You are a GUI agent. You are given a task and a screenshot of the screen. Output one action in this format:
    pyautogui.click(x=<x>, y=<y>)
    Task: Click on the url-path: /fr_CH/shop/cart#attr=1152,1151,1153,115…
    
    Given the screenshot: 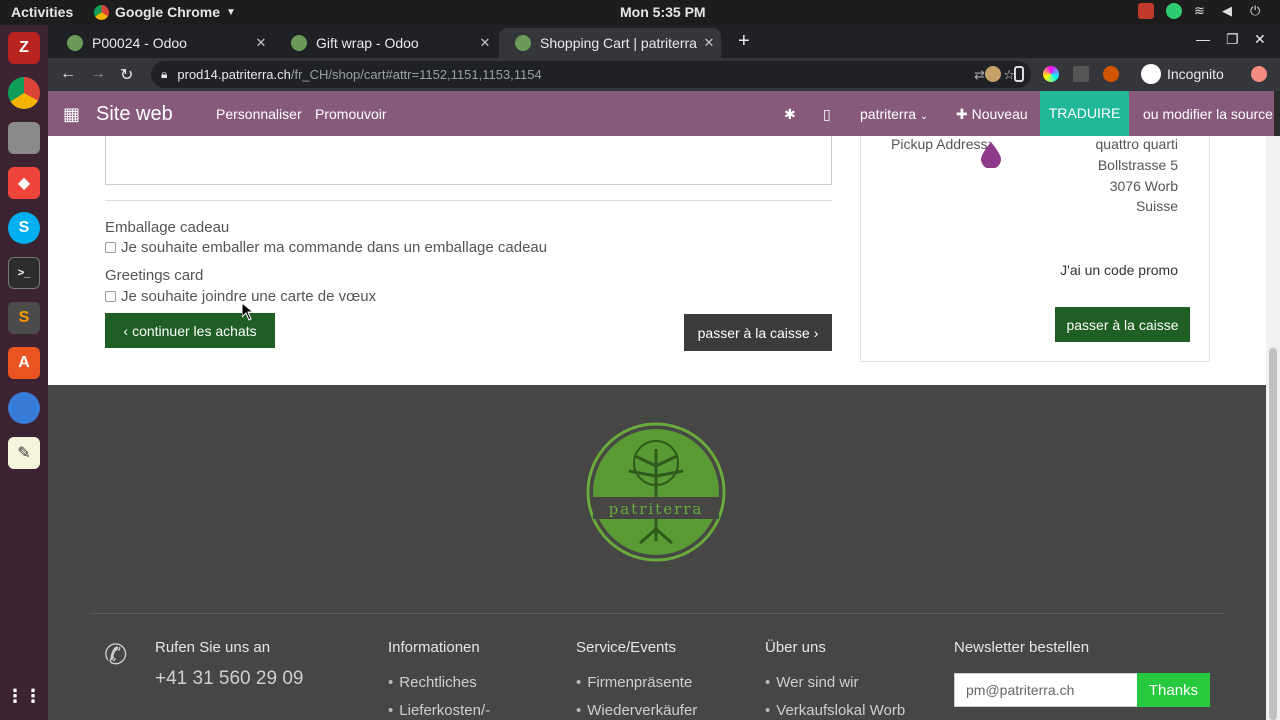 What is the action you would take?
    pyautogui.click(x=416, y=74)
    